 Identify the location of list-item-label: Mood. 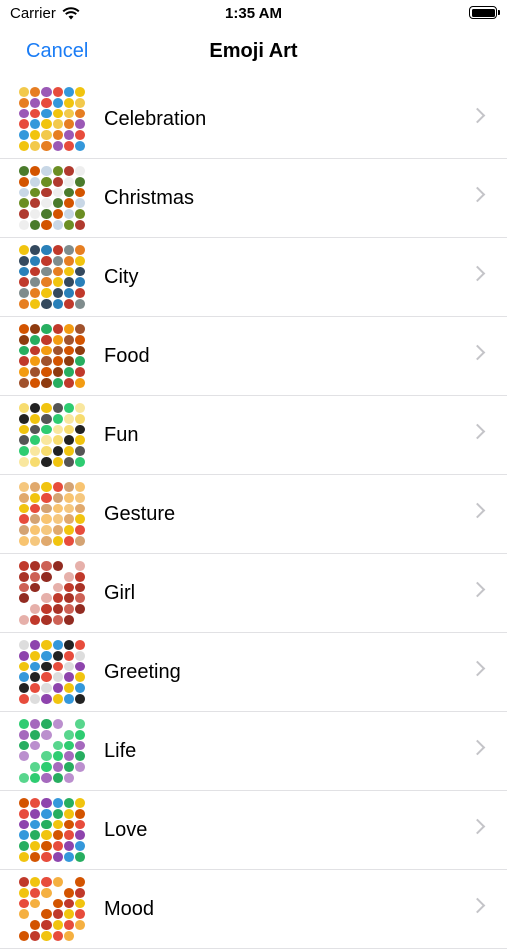
(129, 908).